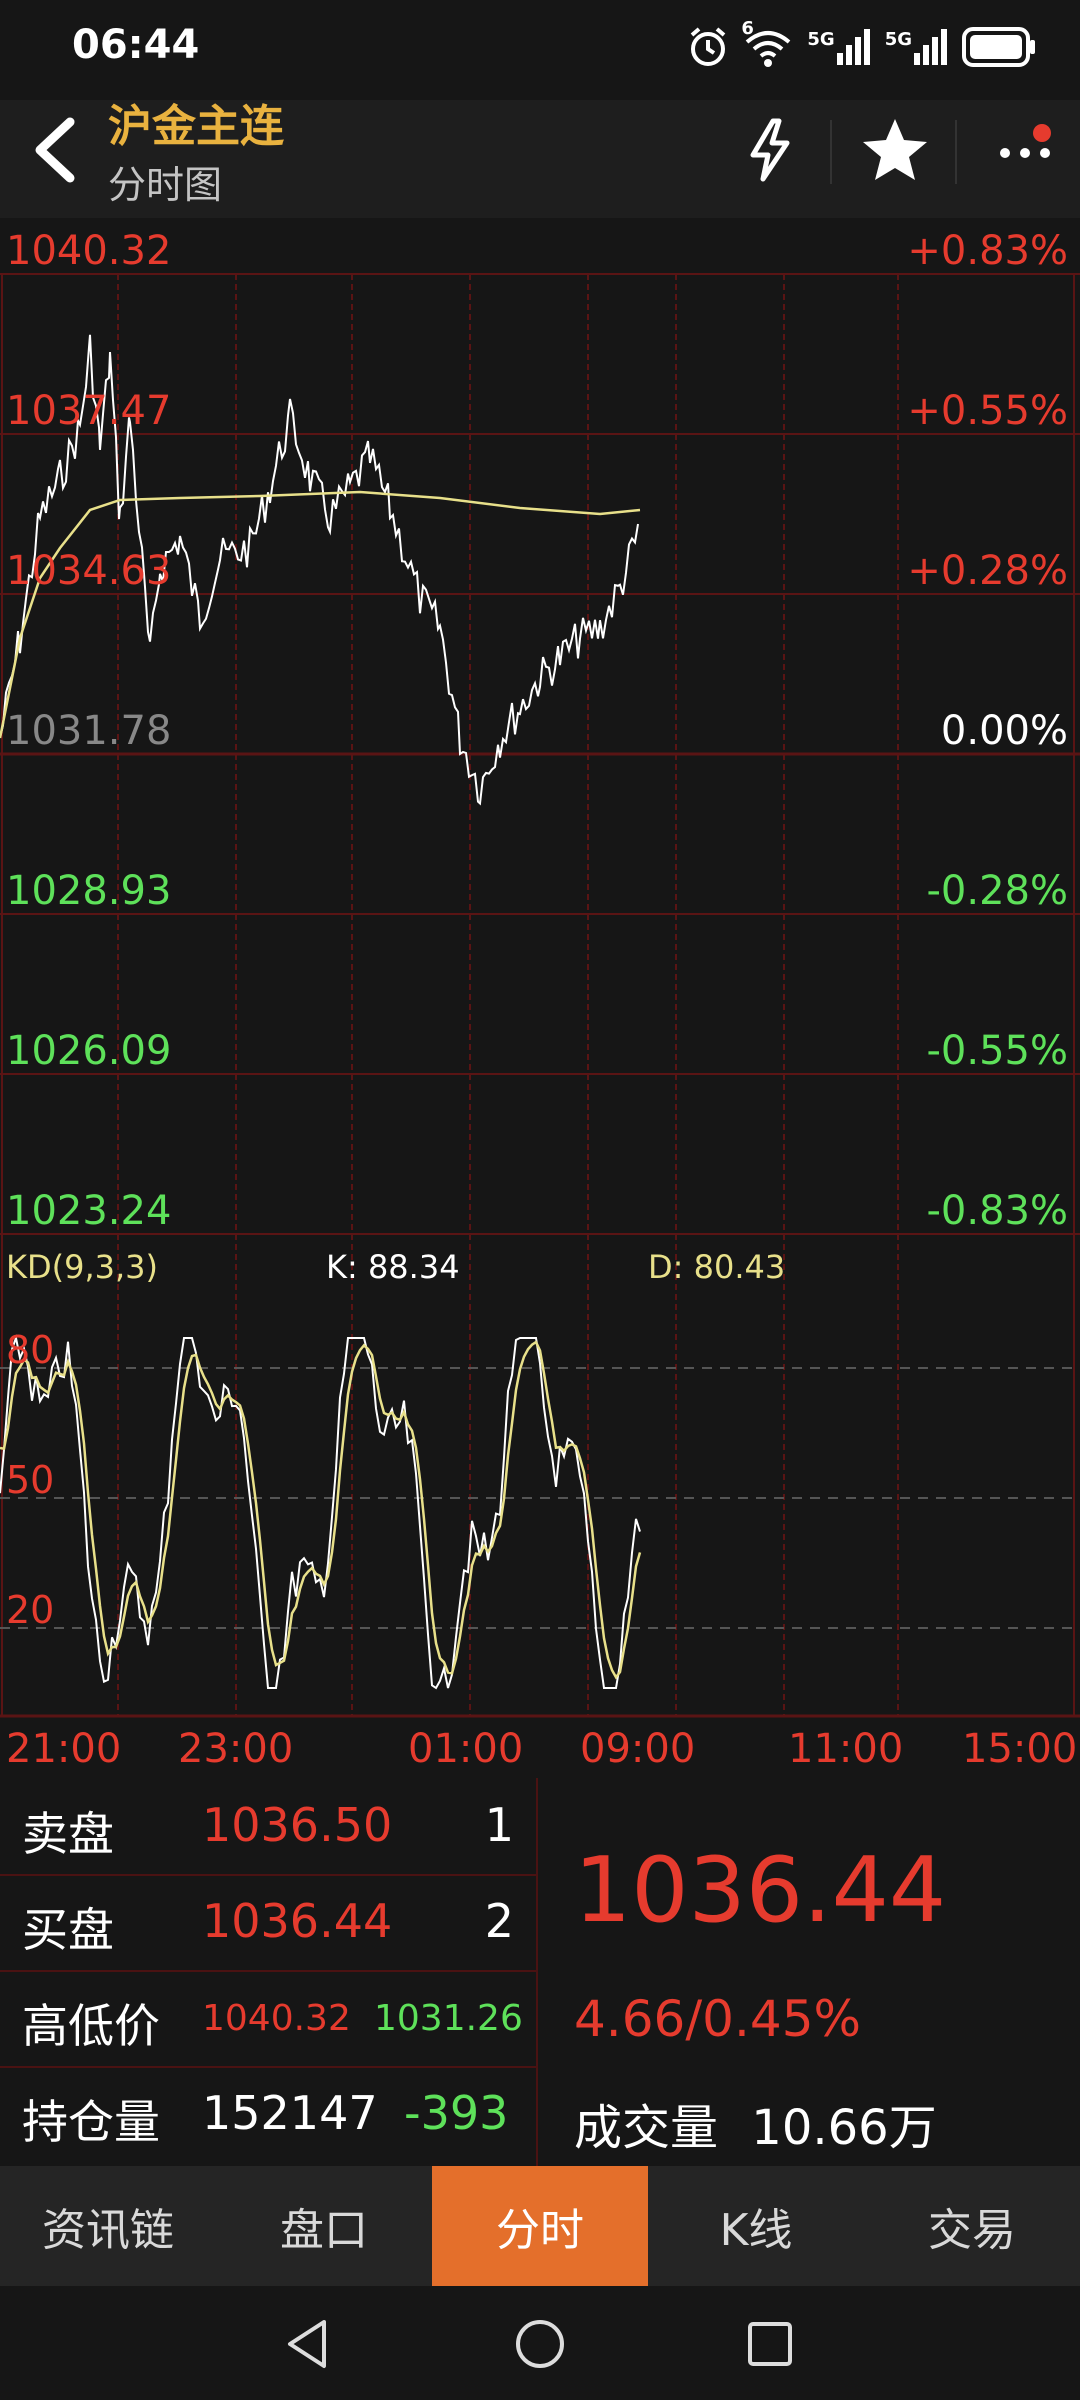 The image size is (1080, 2400). What do you see at coordinates (276, 2018) in the screenshot?
I see `high-price: 1040.32` at bounding box center [276, 2018].